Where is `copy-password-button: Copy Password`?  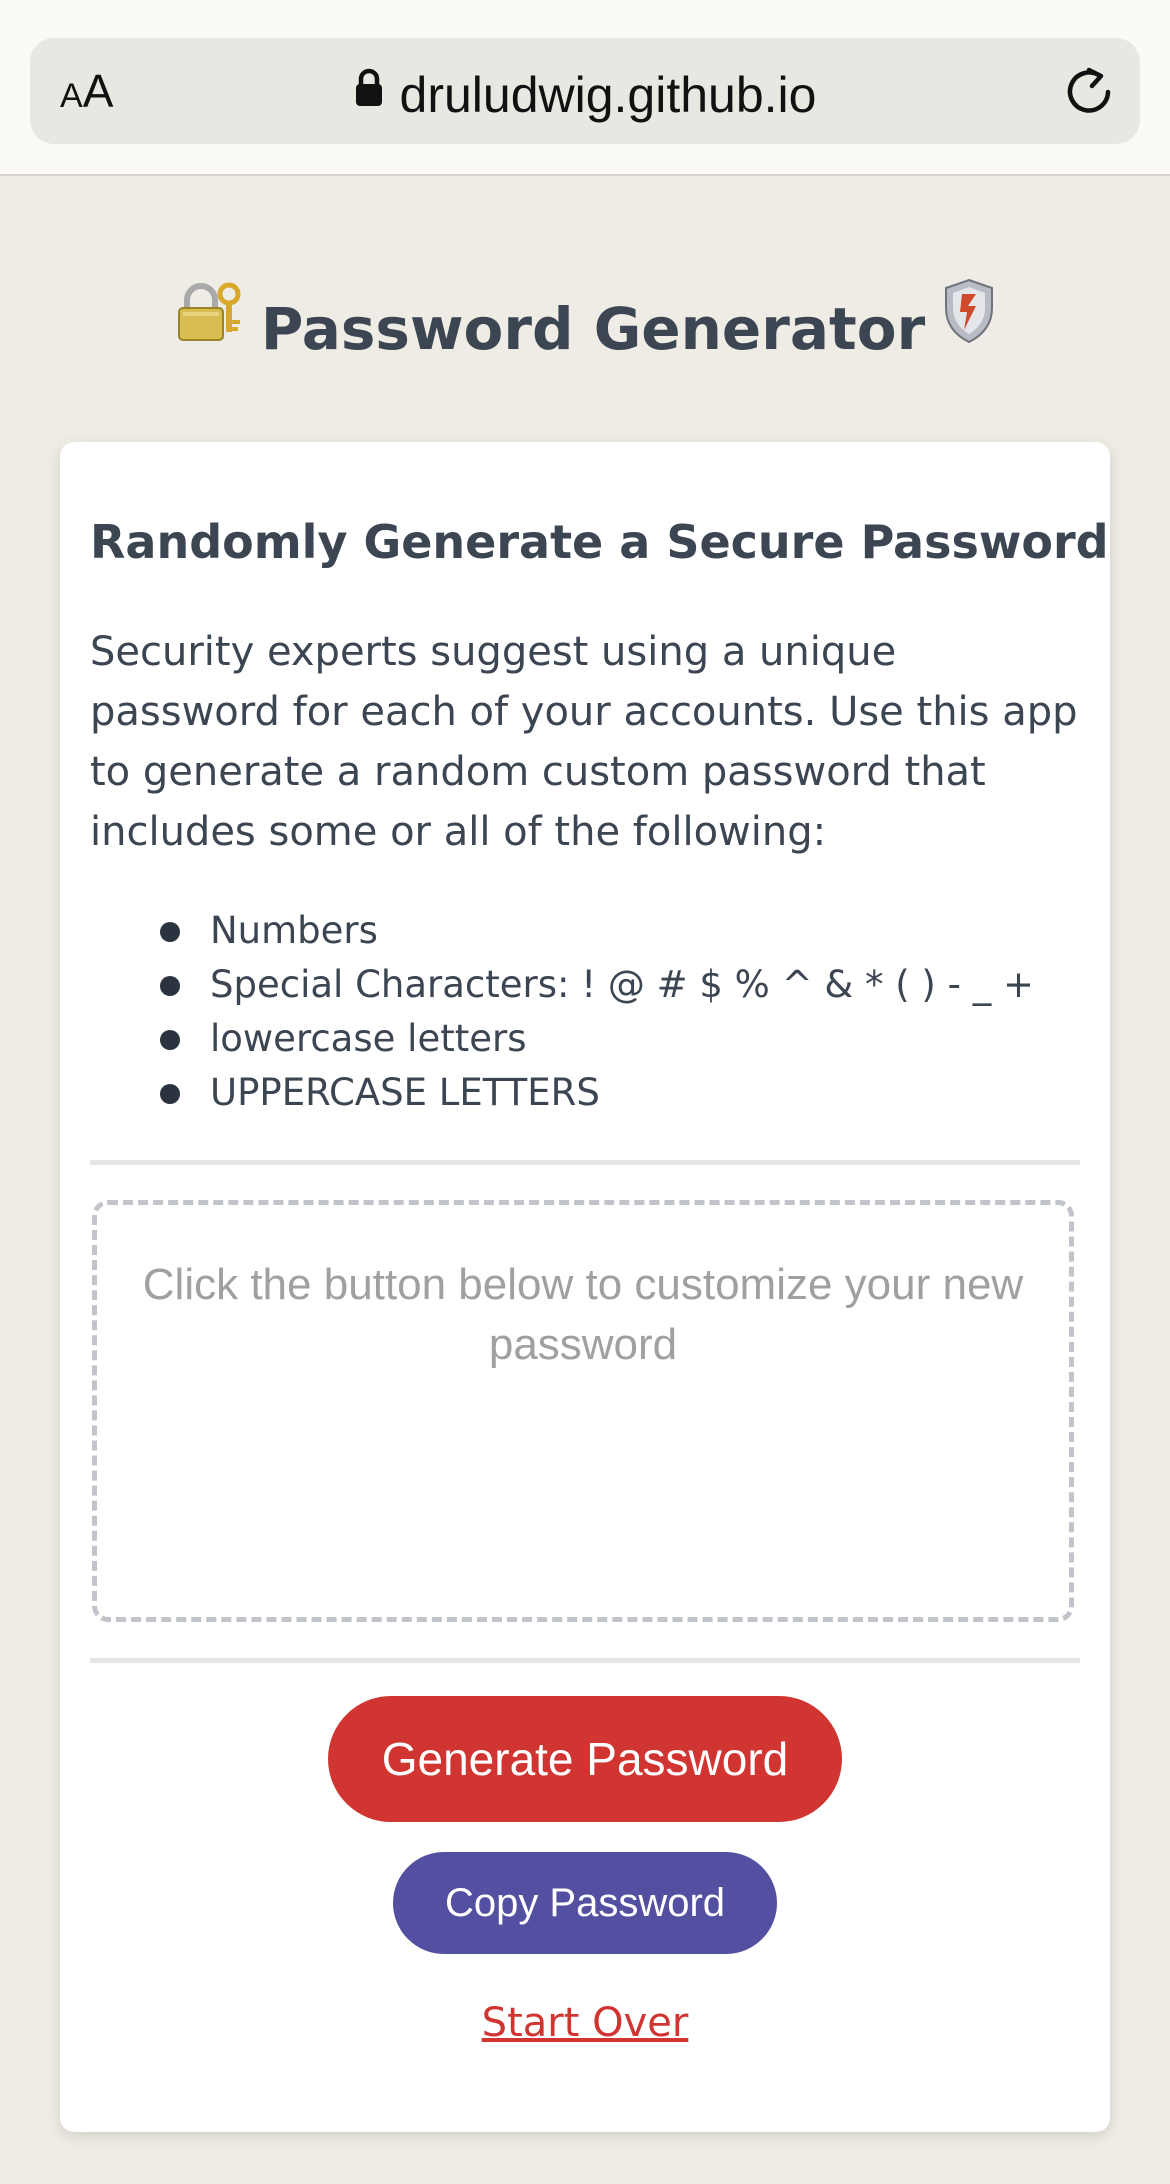
copy-password-button: Copy Password is located at coordinates (585, 1903).